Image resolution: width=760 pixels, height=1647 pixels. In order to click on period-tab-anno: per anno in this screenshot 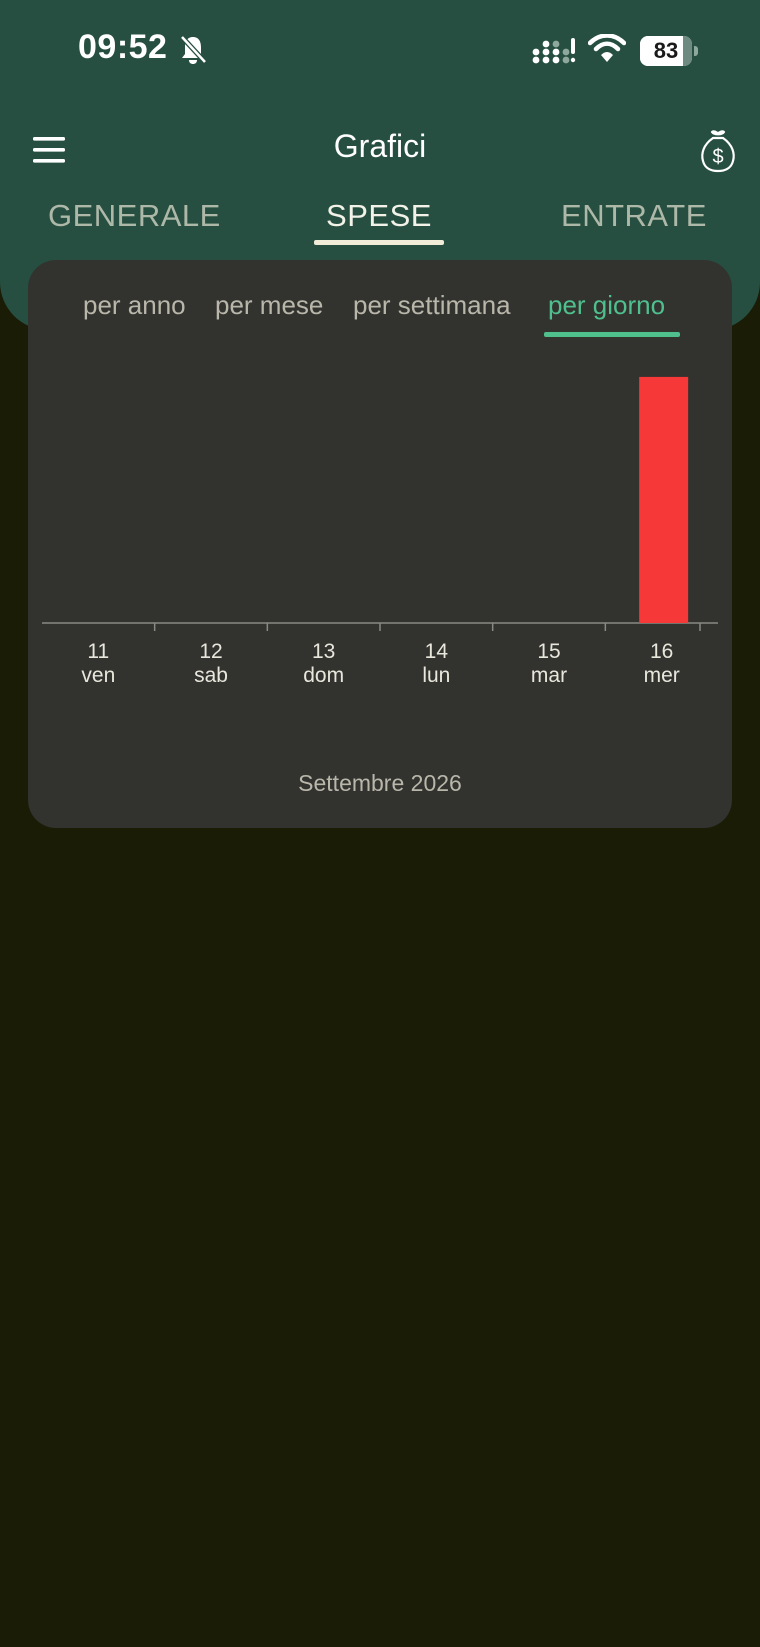, I will do `click(134, 305)`.